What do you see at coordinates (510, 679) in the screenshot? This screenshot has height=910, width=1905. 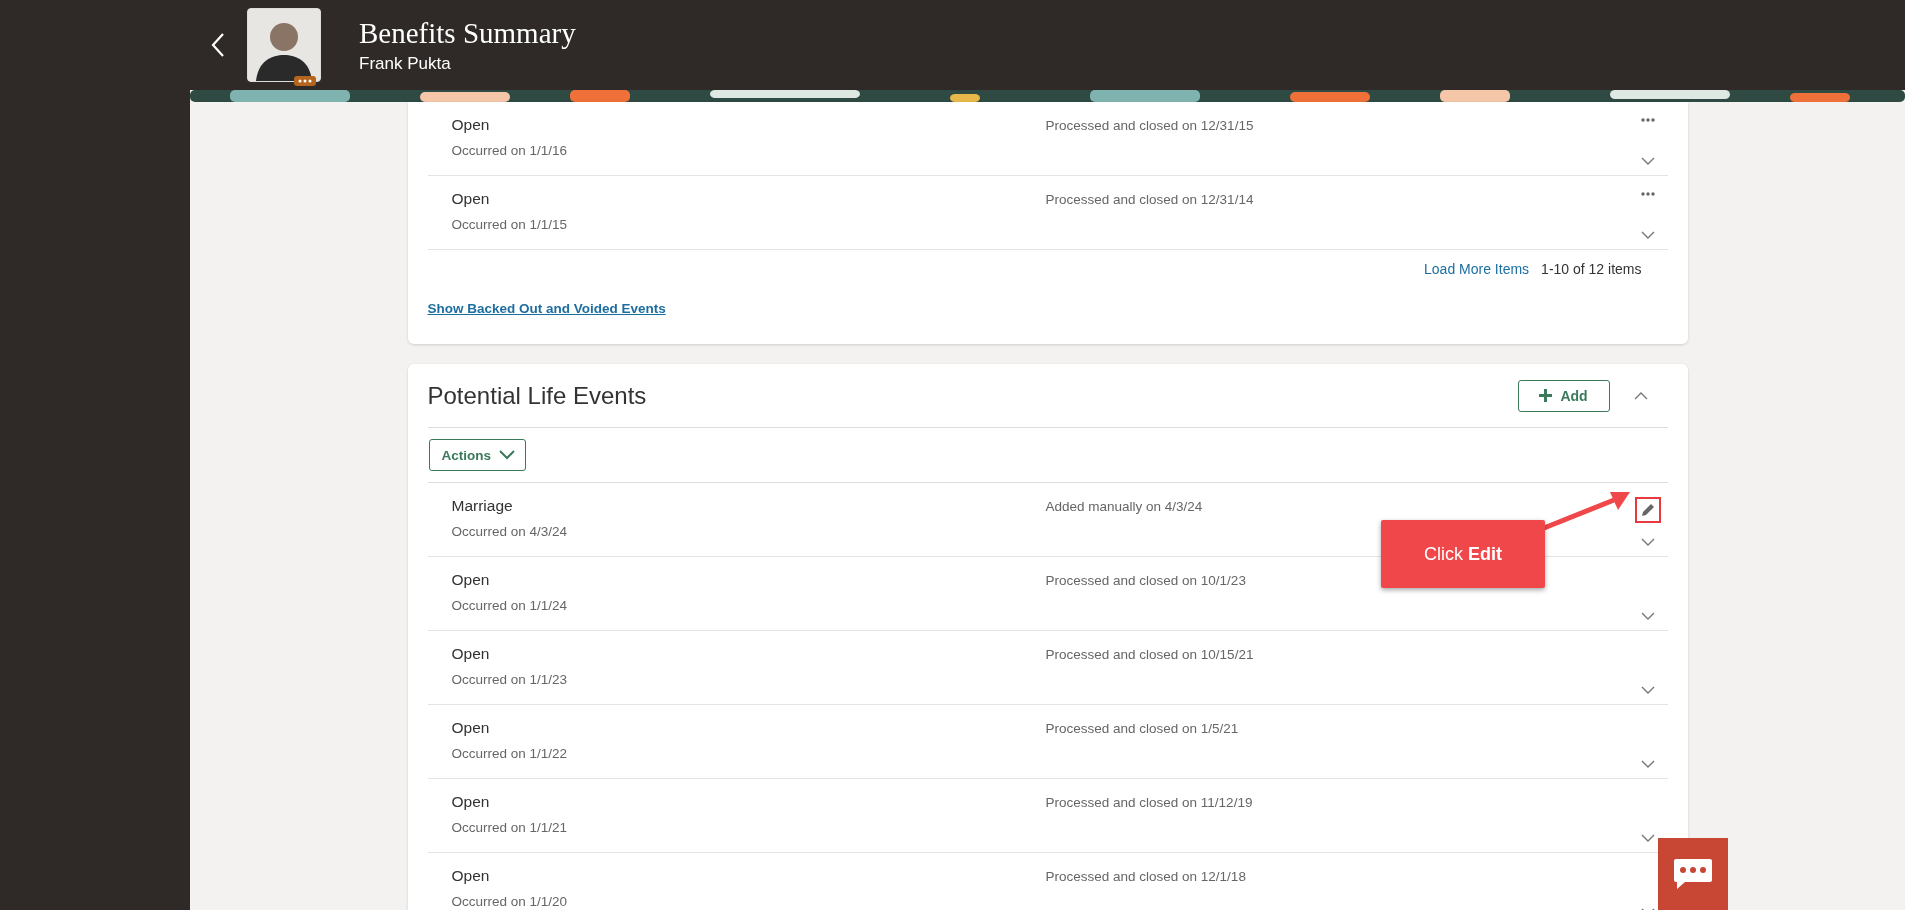 I see `occurred-date: Occurred on 1/1/23` at bounding box center [510, 679].